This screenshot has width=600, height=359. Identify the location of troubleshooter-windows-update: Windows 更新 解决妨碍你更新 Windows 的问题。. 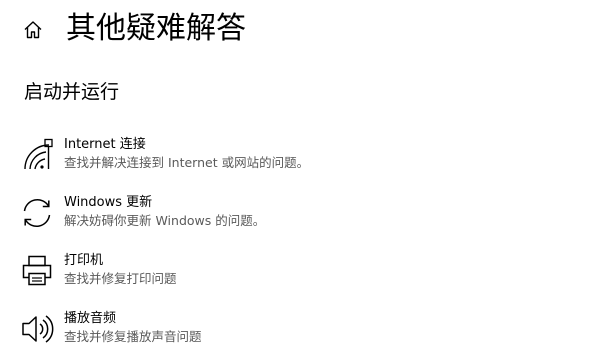
(300, 217).